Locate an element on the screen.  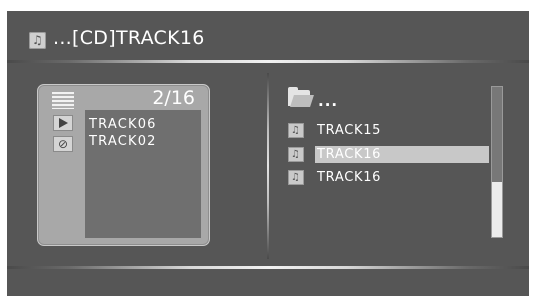
current-track-title: ...[CD]TRACK16 is located at coordinates (129, 38).